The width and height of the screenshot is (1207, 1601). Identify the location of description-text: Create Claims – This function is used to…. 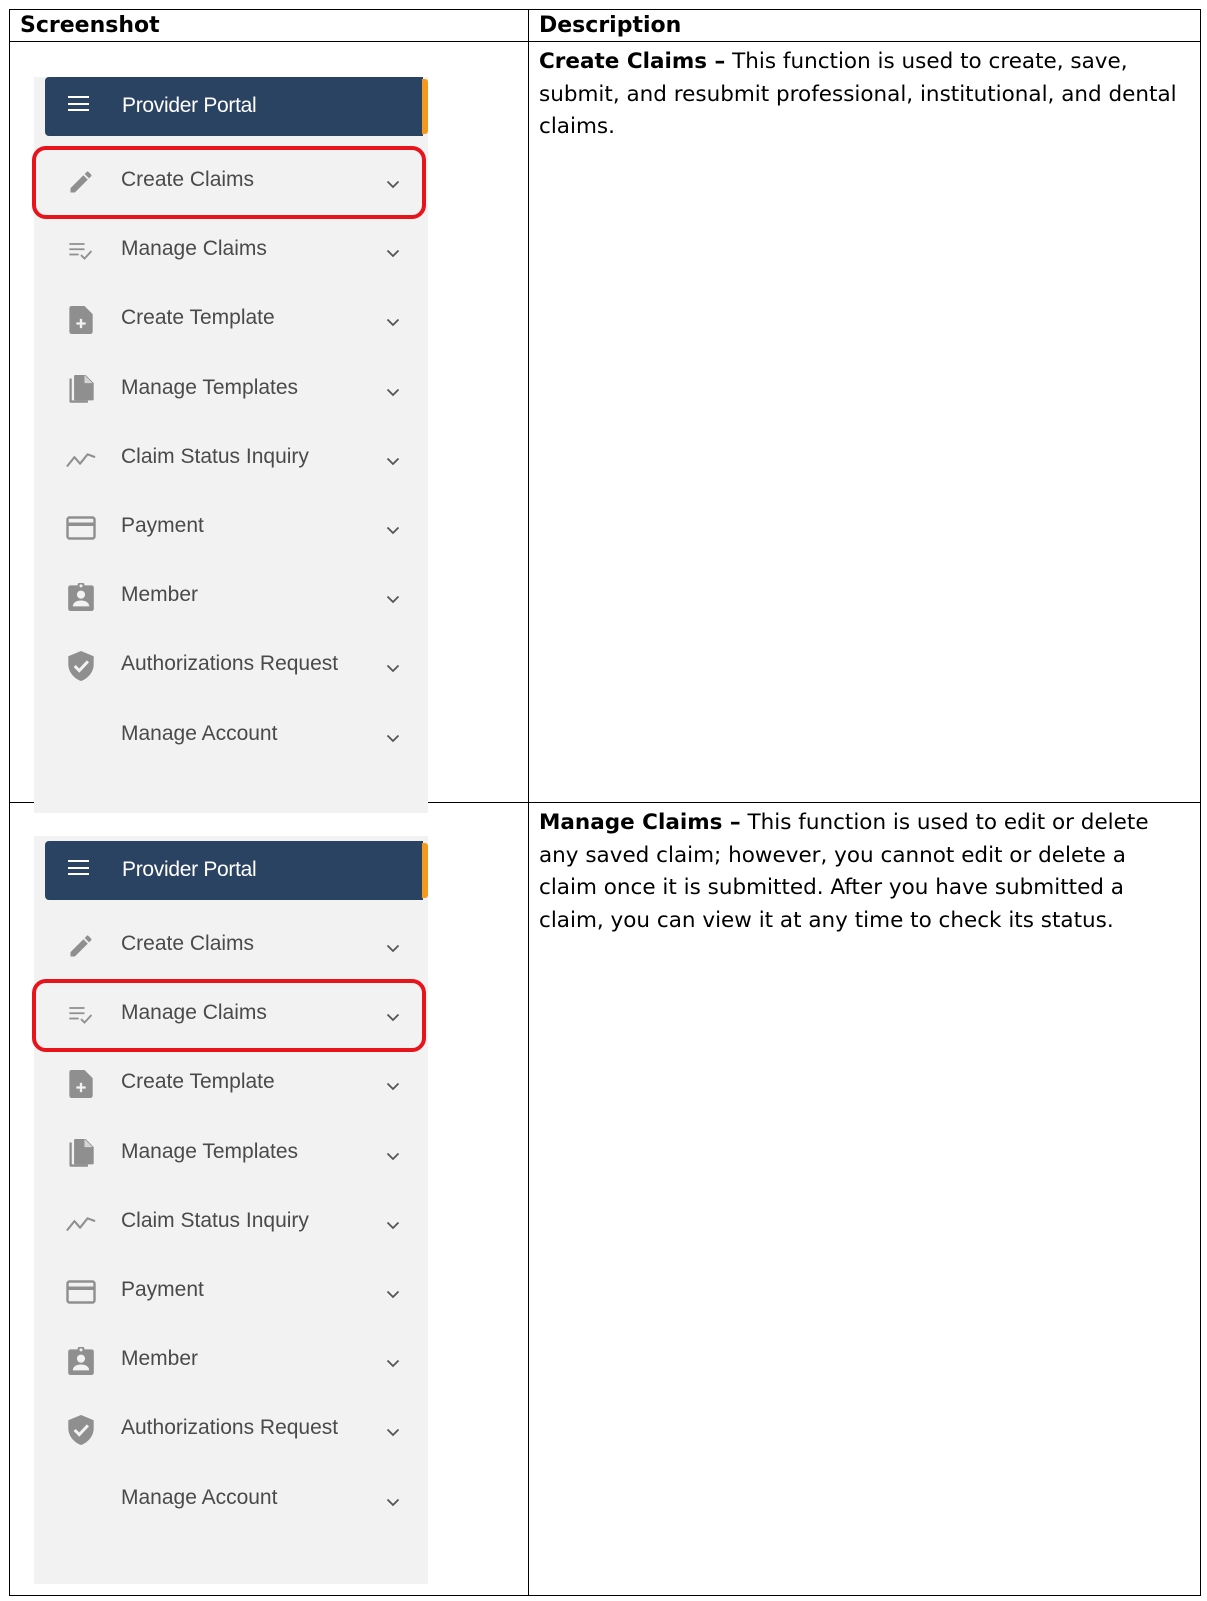
(864, 95).